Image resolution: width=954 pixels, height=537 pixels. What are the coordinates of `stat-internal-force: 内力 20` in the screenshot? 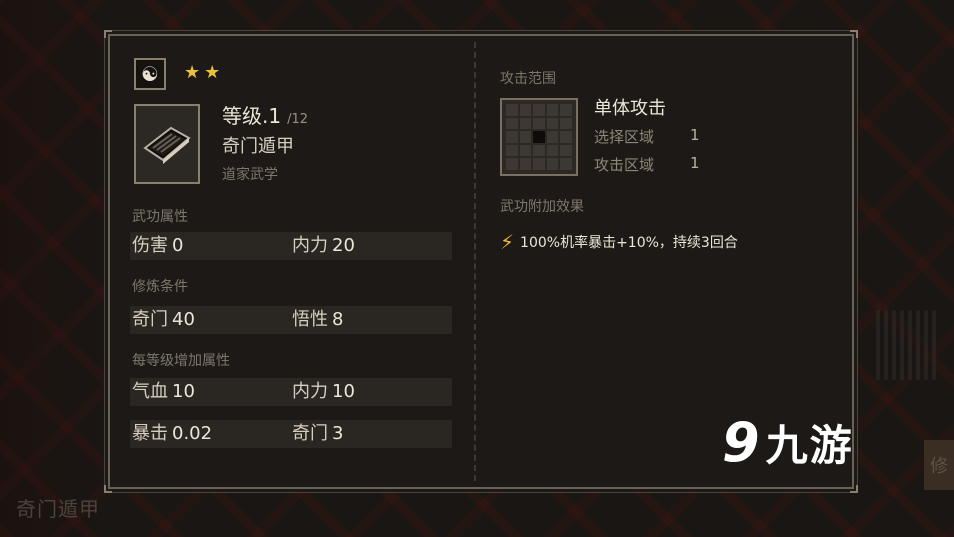 It's located at (323, 246).